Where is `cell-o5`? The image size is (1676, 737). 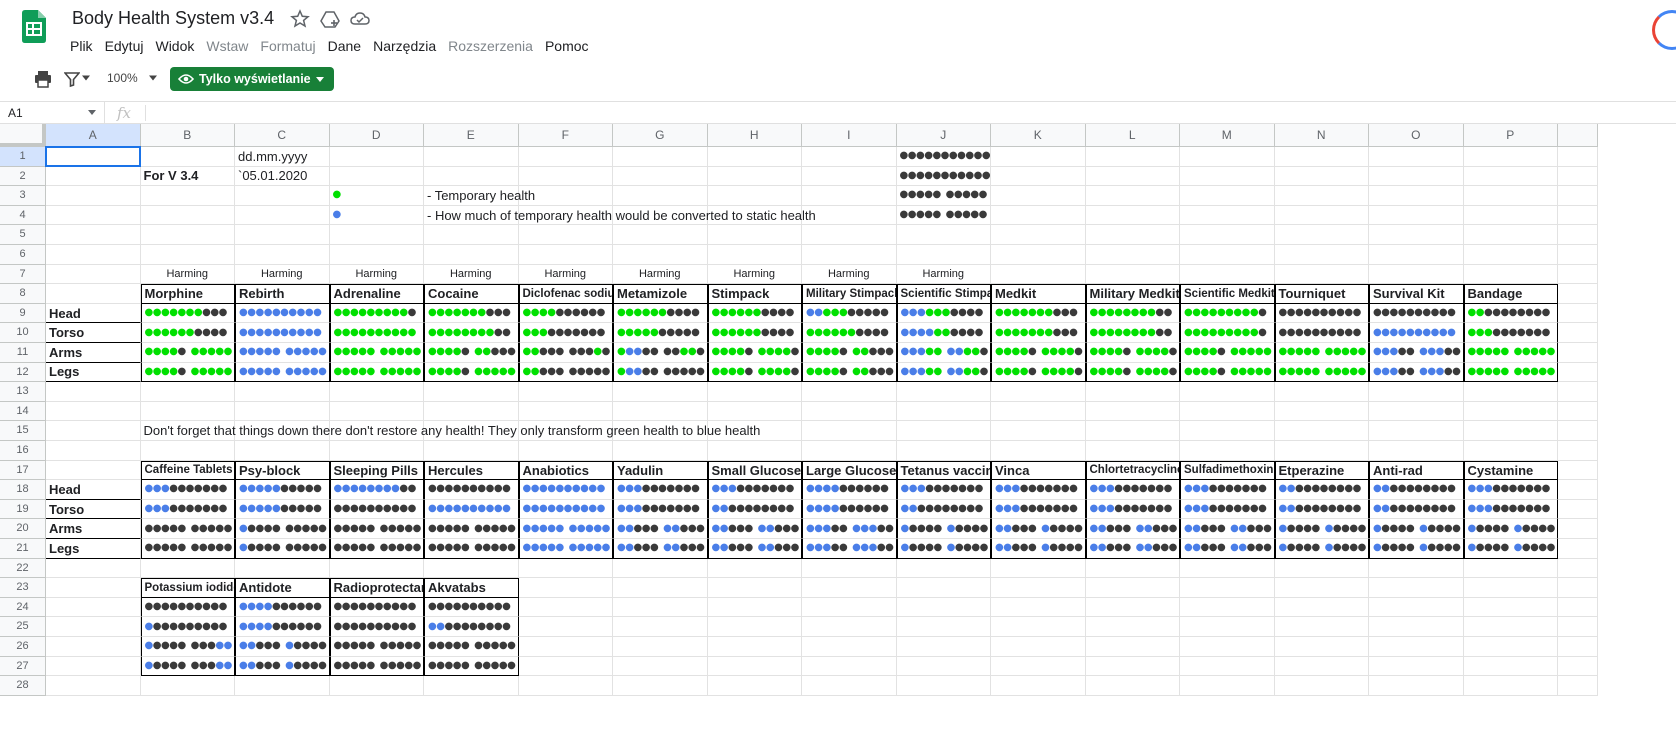 cell-o5 is located at coordinates (1416, 235).